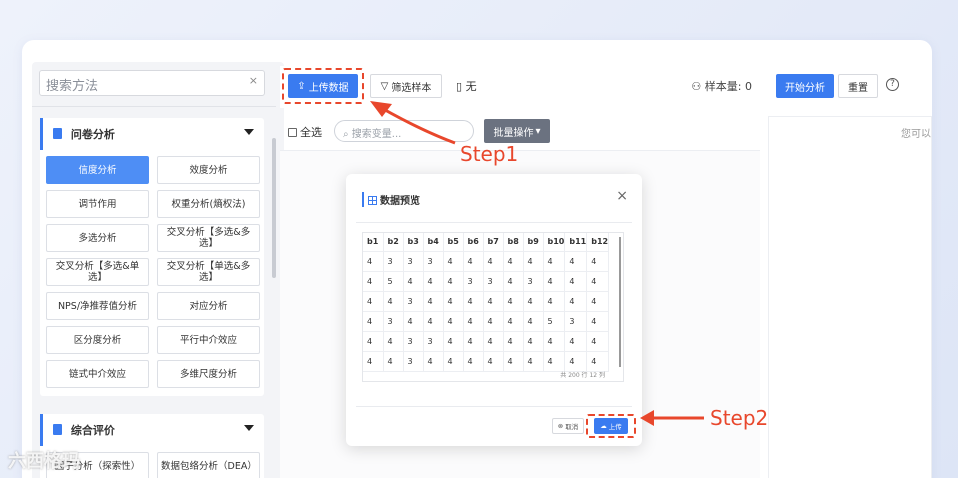 Image resolution: width=958 pixels, height=478 pixels. Describe the element at coordinates (413, 123) in the screenshot. I see `step1-arrow` at that location.